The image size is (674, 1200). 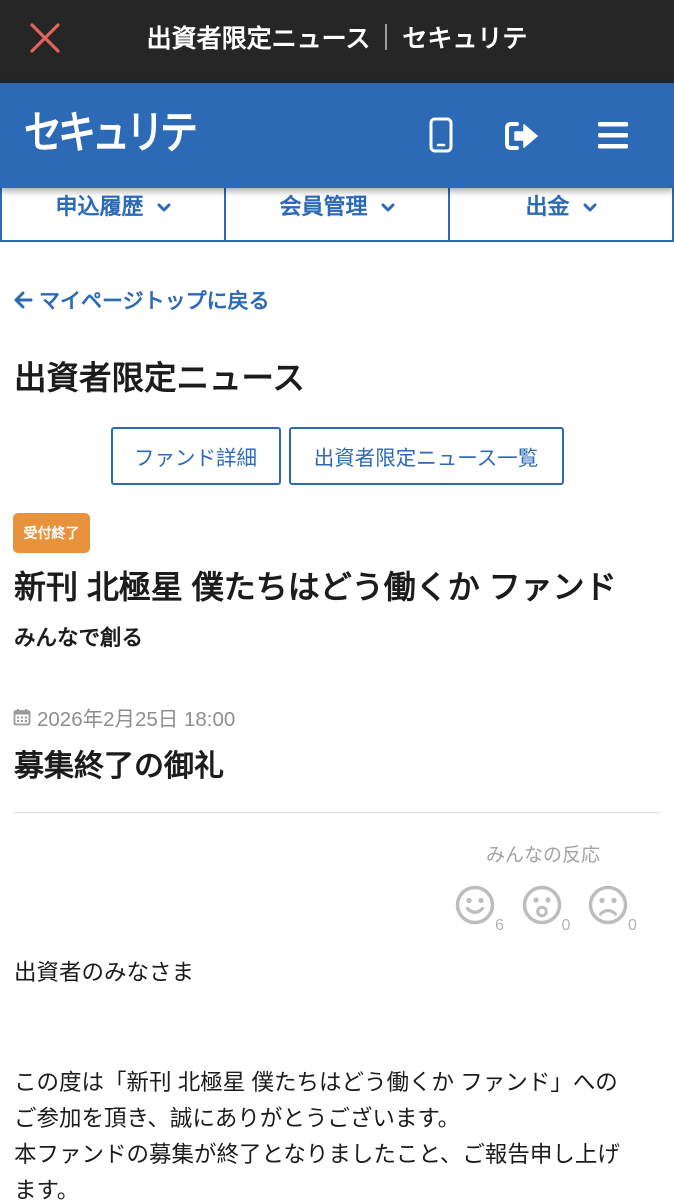 What do you see at coordinates (475, 905) in the screenshot?
I see `smile-icon` at bounding box center [475, 905].